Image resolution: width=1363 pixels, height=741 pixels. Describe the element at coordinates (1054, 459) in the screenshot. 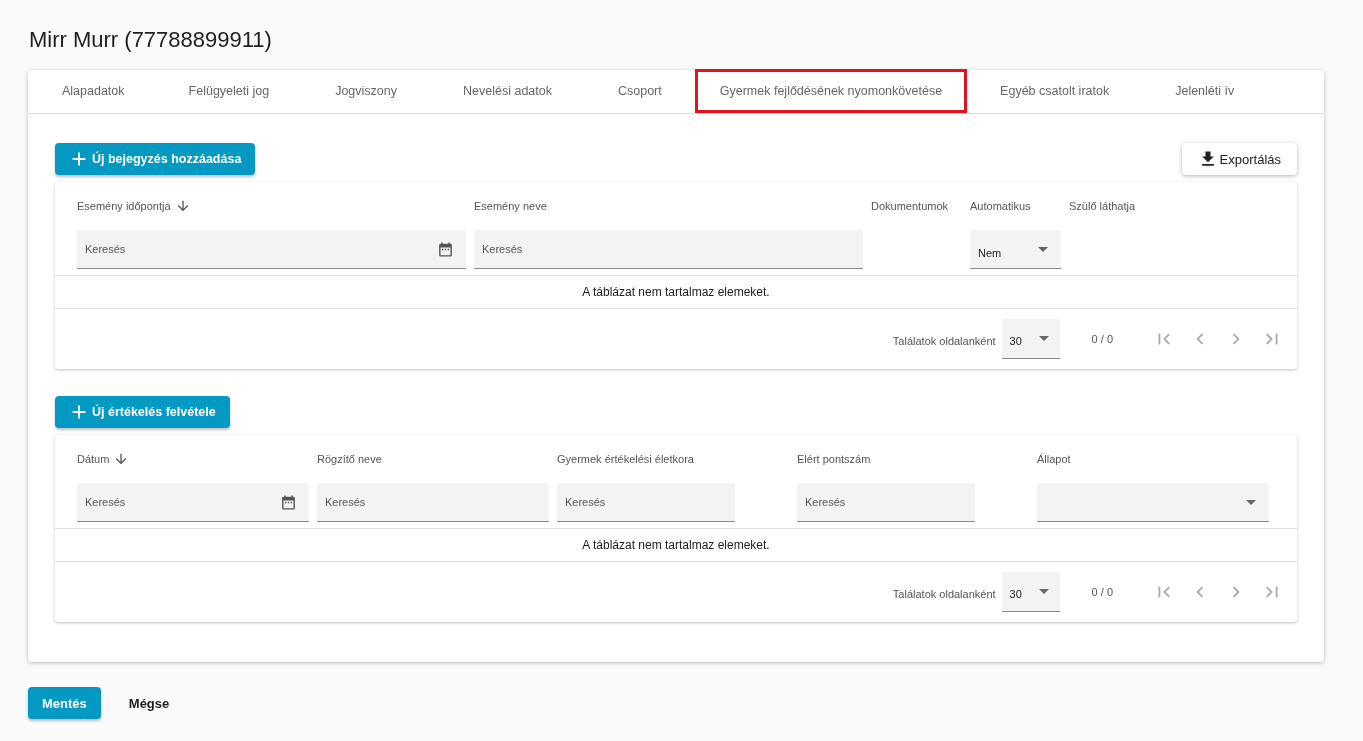

I see `column-header: Állapot` at that location.